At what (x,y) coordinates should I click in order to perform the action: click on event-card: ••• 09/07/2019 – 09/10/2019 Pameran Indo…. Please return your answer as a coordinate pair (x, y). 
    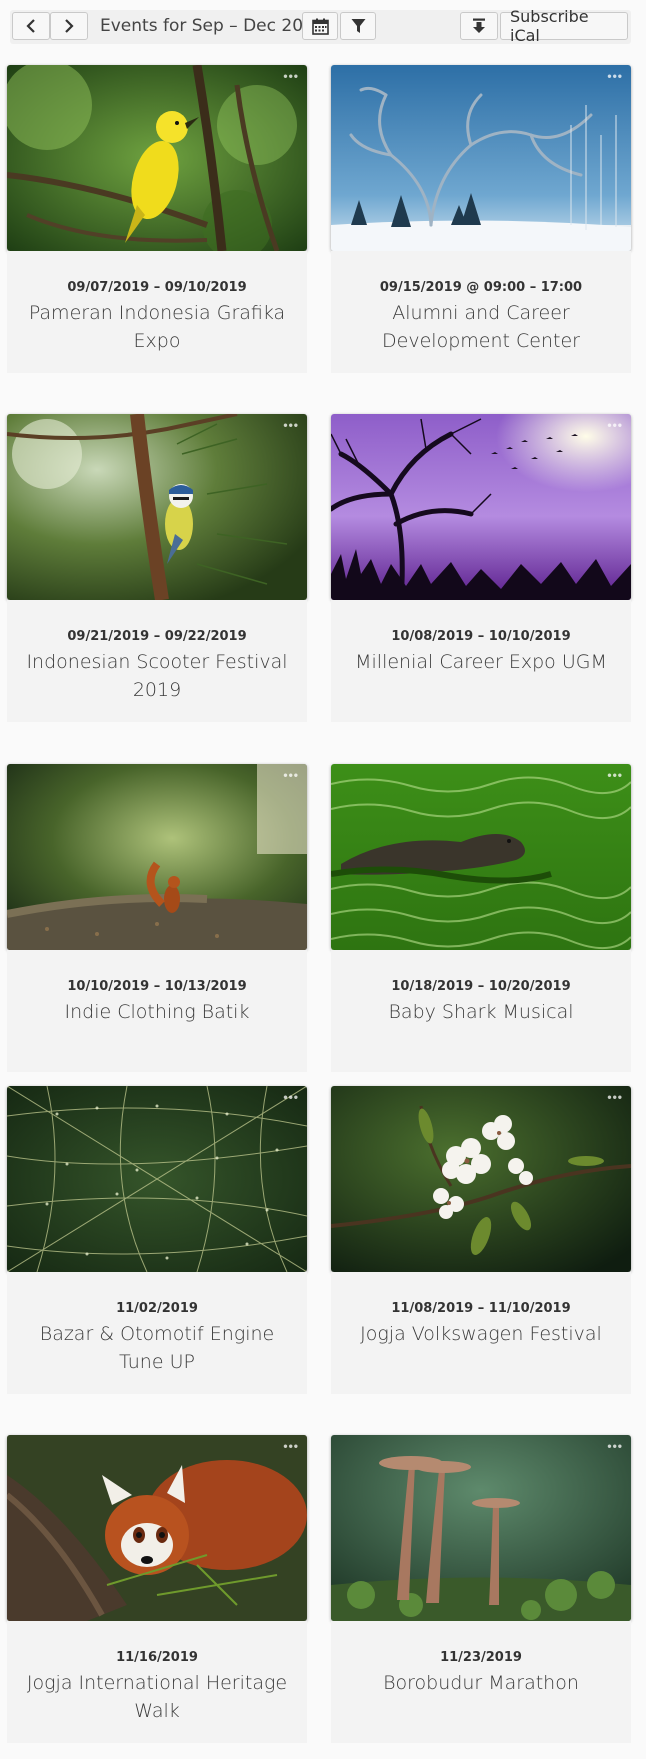
    Looking at the image, I should click on (157, 219).